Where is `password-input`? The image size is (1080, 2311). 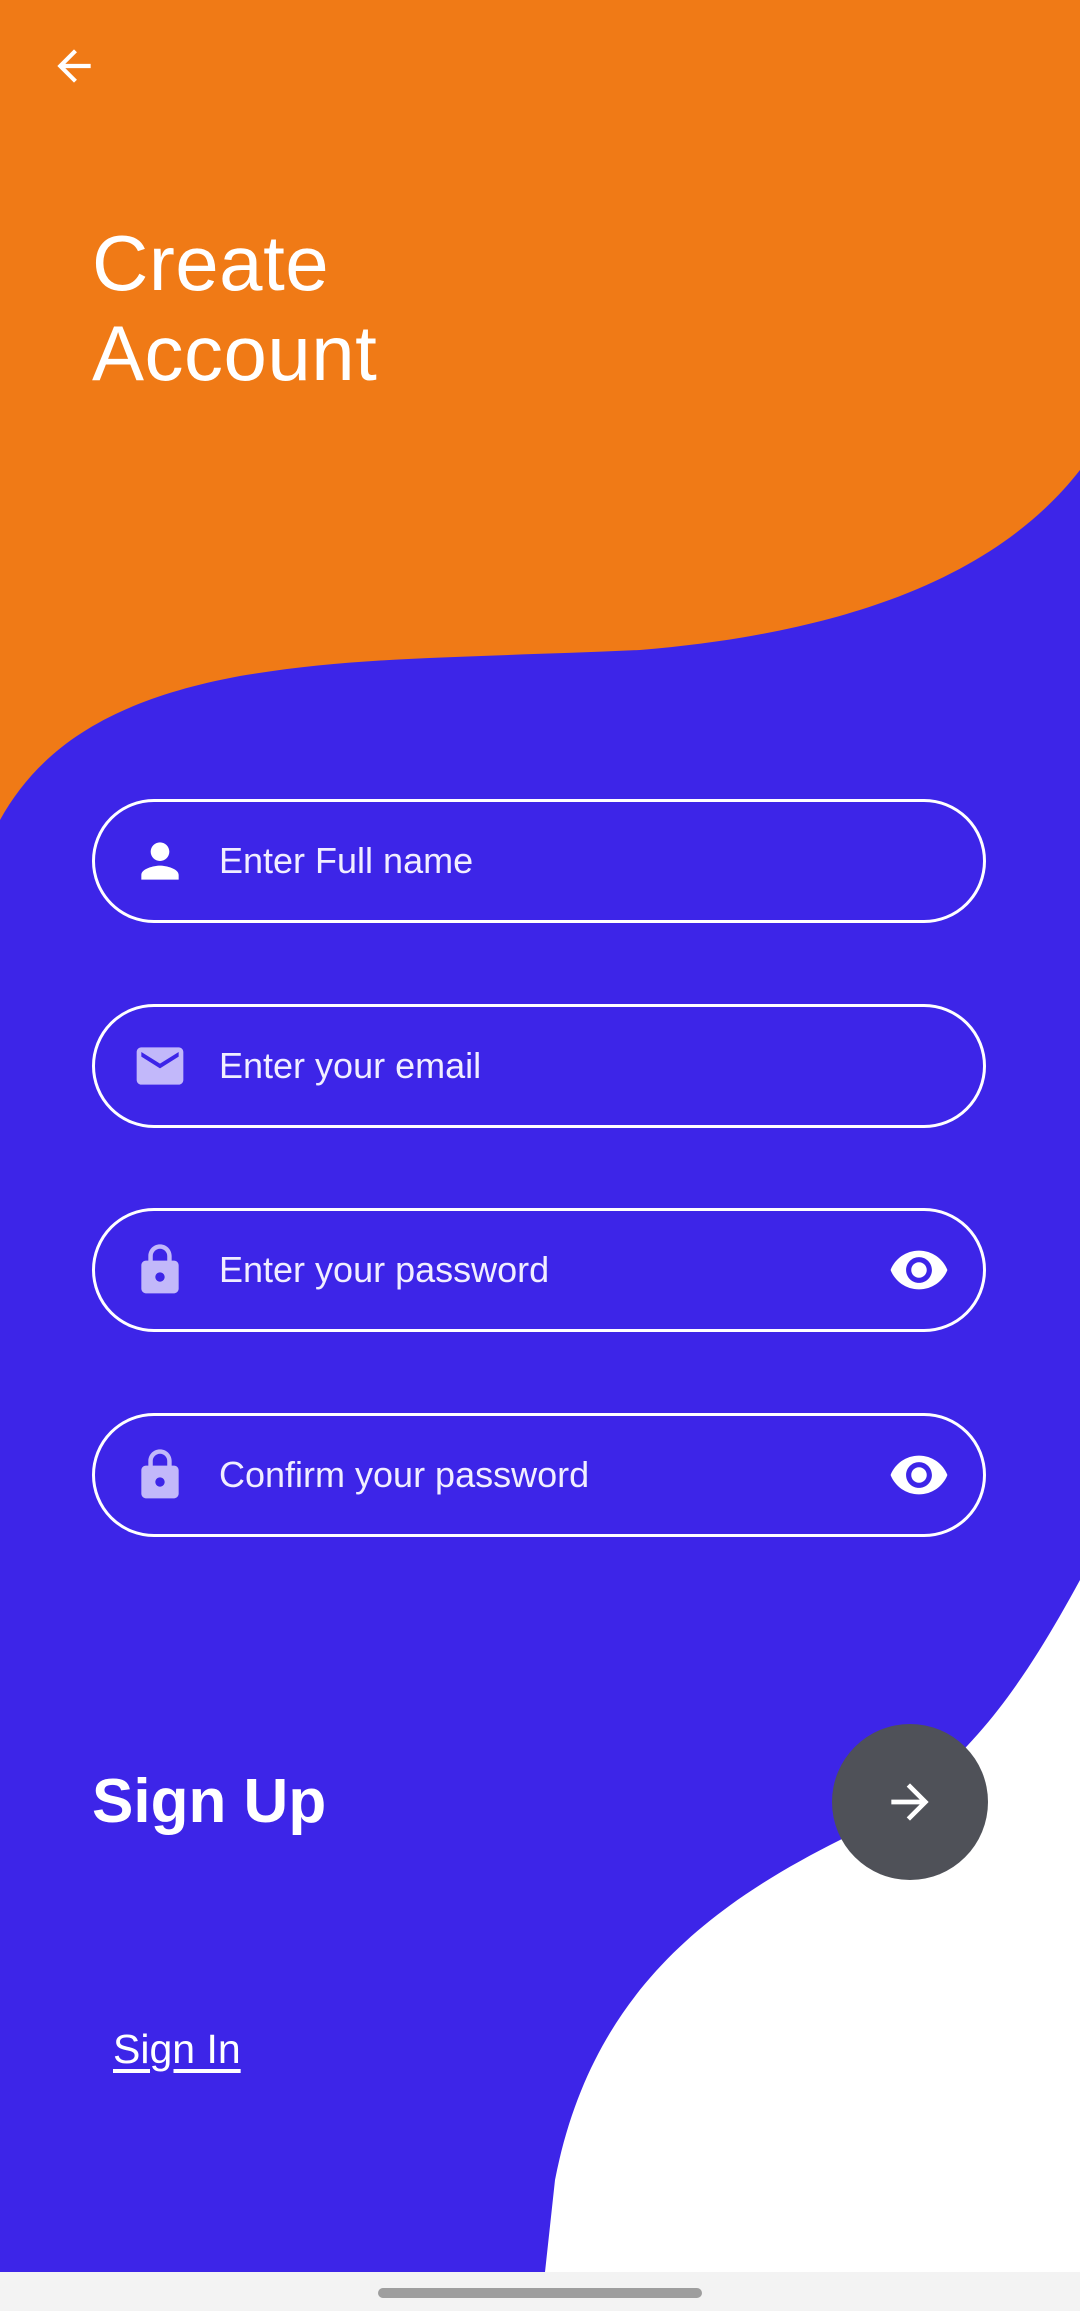
password-input is located at coordinates (499, 1270).